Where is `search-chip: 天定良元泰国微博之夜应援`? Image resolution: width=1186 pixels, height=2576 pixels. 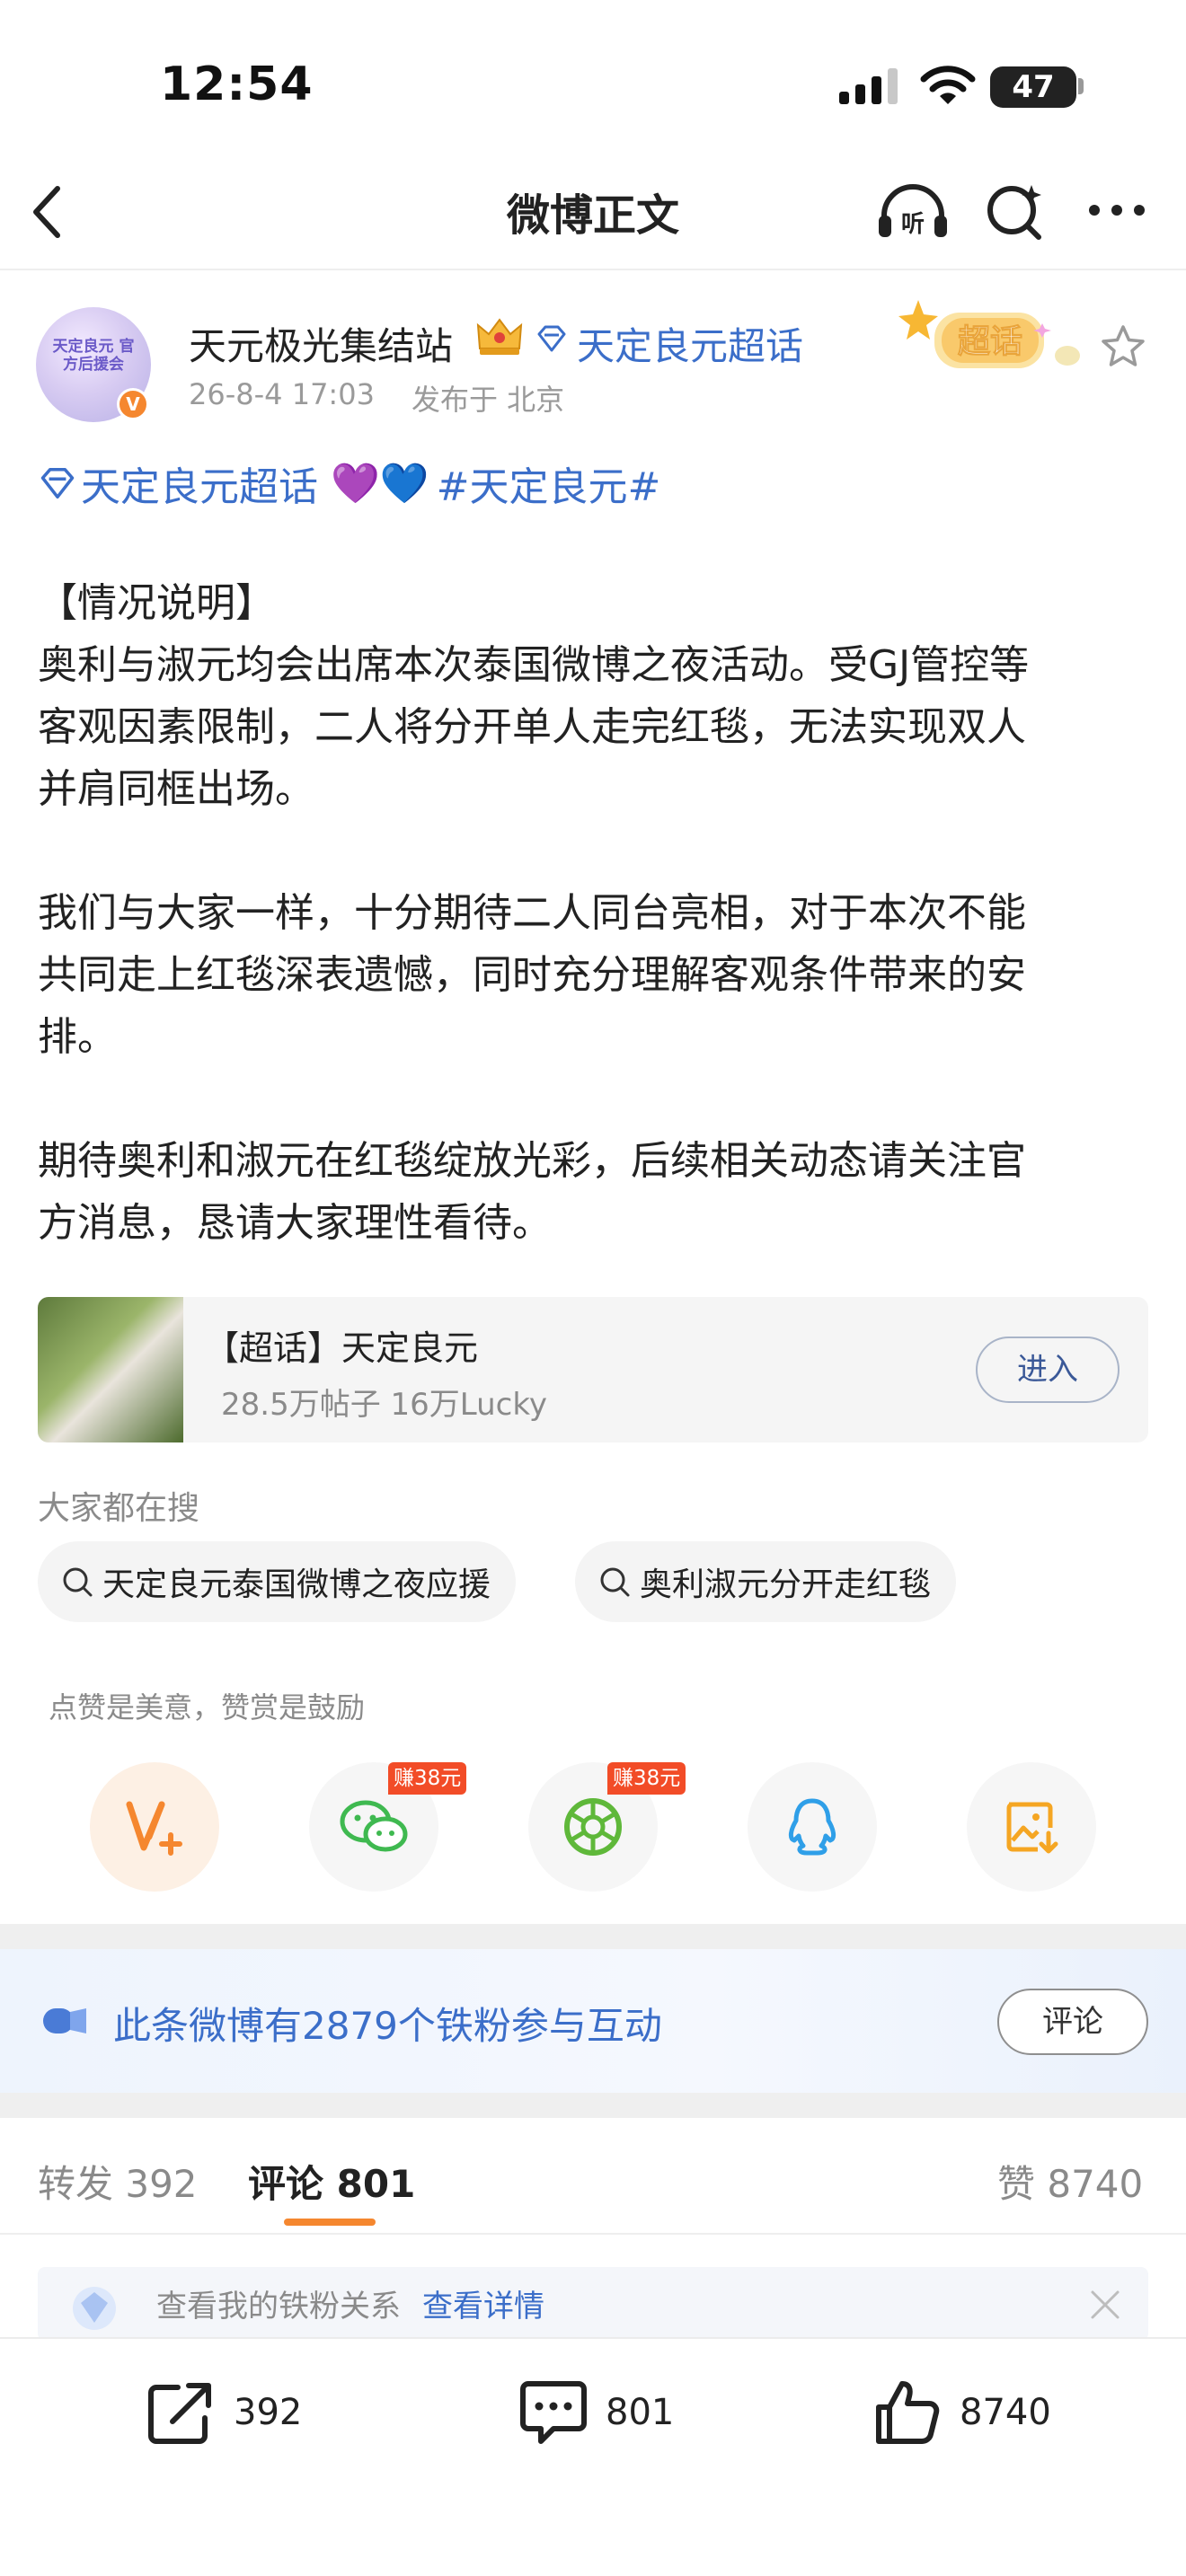
search-chip: 天定良元泰国微博之夜应援 is located at coordinates (277, 1581).